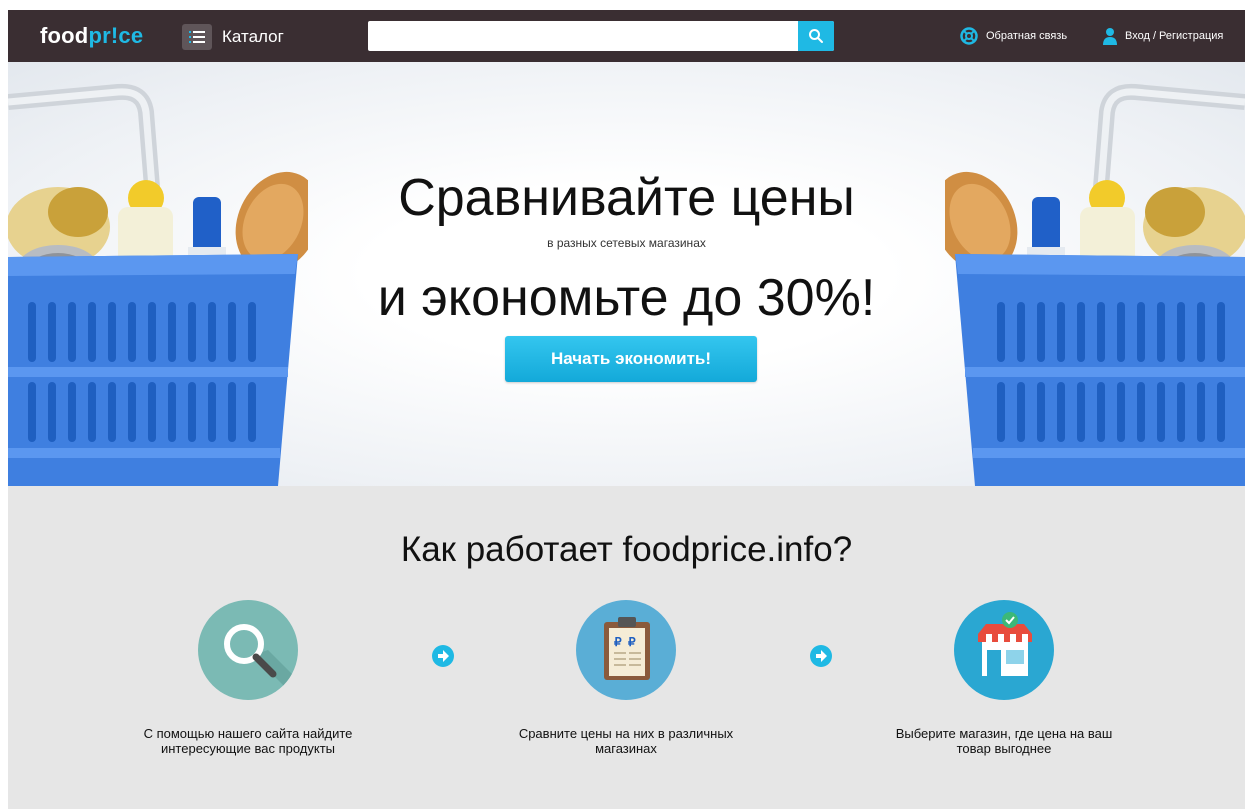 The width and height of the screenshot is (1245, 809). I want to click on catalog-label: Каталог, so click(253, 36).